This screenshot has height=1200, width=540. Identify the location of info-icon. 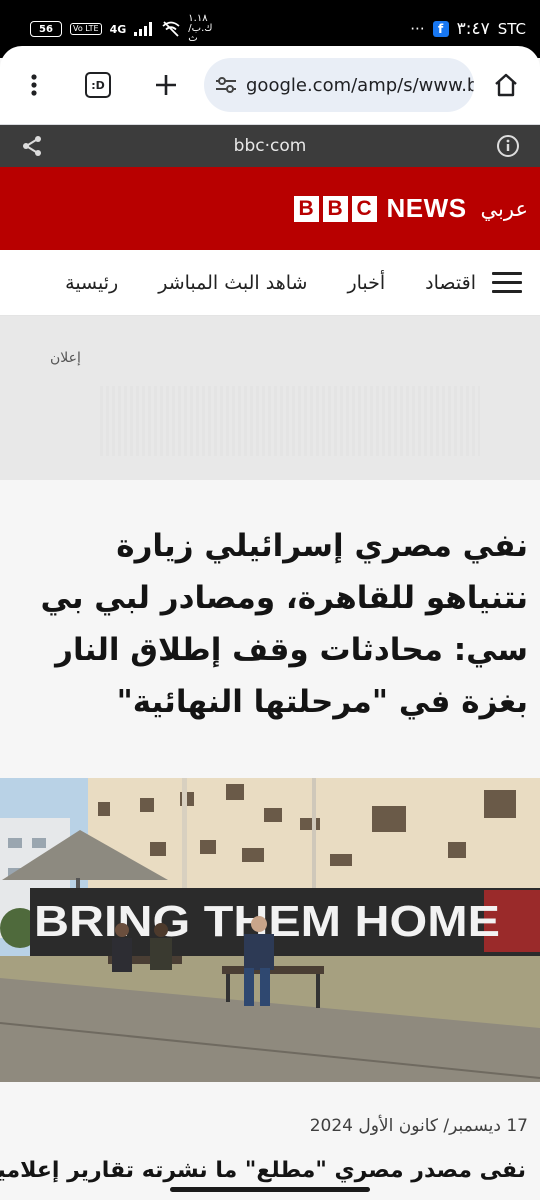
(508, 146).